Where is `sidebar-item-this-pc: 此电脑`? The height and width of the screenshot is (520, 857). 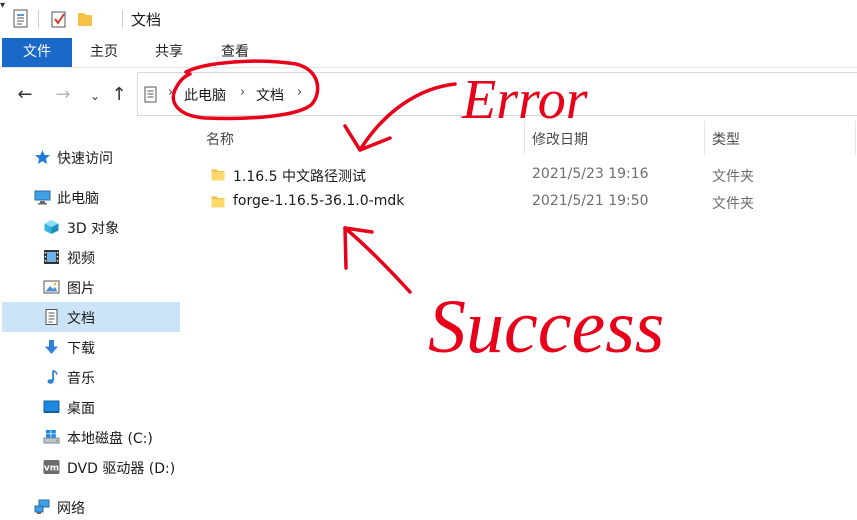
sidebar-item-this-pc: 此电脑 is located at coordinates (91, 197).